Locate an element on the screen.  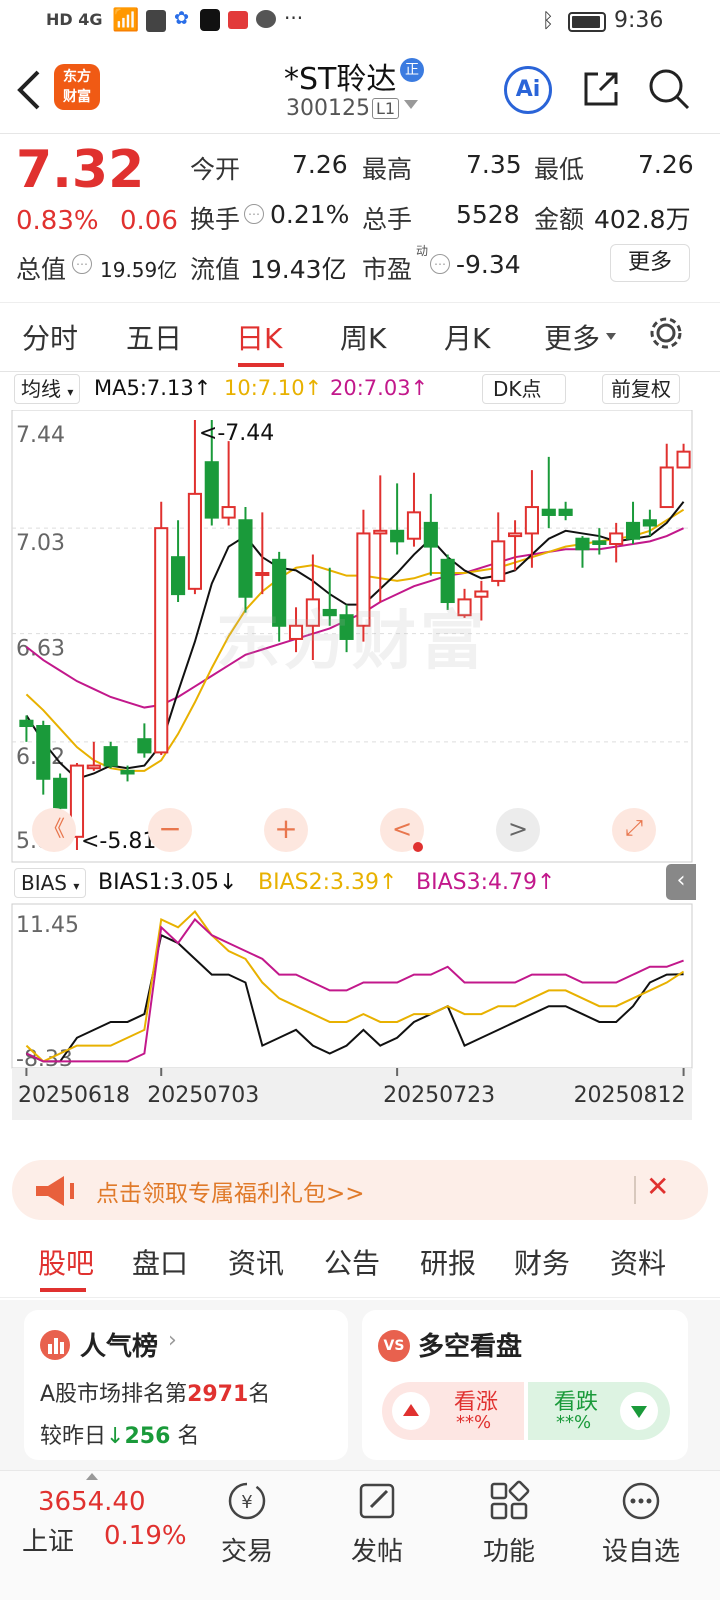
paw-icon: ✿ is located at coordinates (182, 18).